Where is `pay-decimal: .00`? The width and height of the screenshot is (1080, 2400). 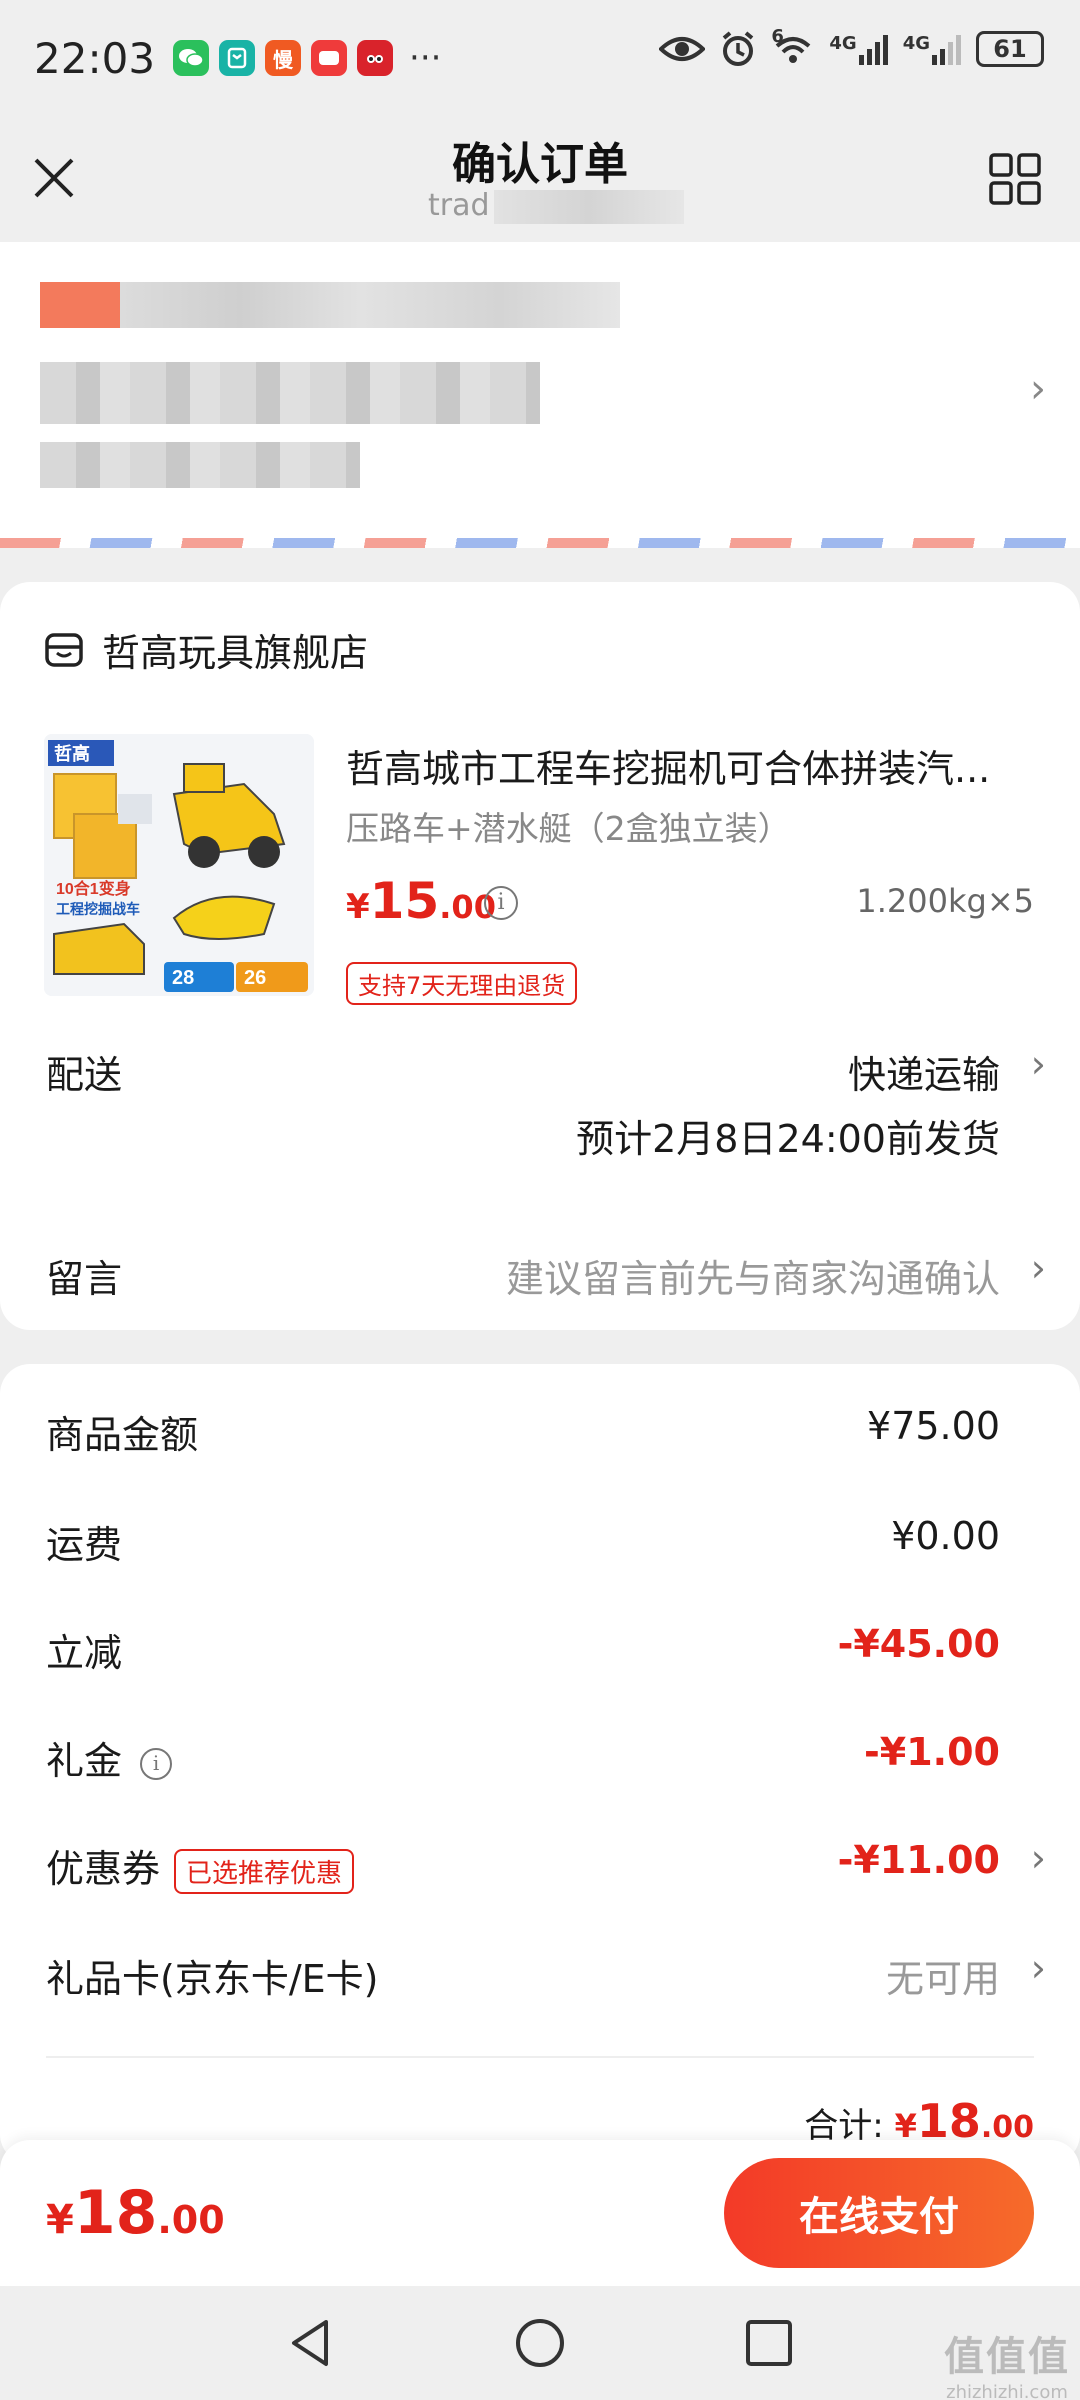
pay-decimal: .00 is located at coordinates (191, 2220).